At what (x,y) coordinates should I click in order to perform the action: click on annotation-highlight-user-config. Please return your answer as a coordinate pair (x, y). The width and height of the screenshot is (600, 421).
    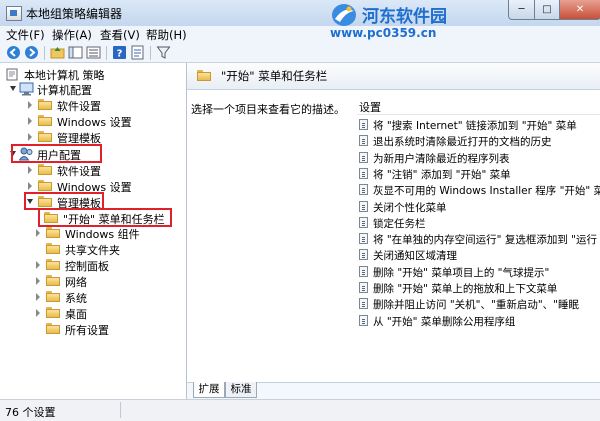
    Looking at the image, I should click on (56, 153).